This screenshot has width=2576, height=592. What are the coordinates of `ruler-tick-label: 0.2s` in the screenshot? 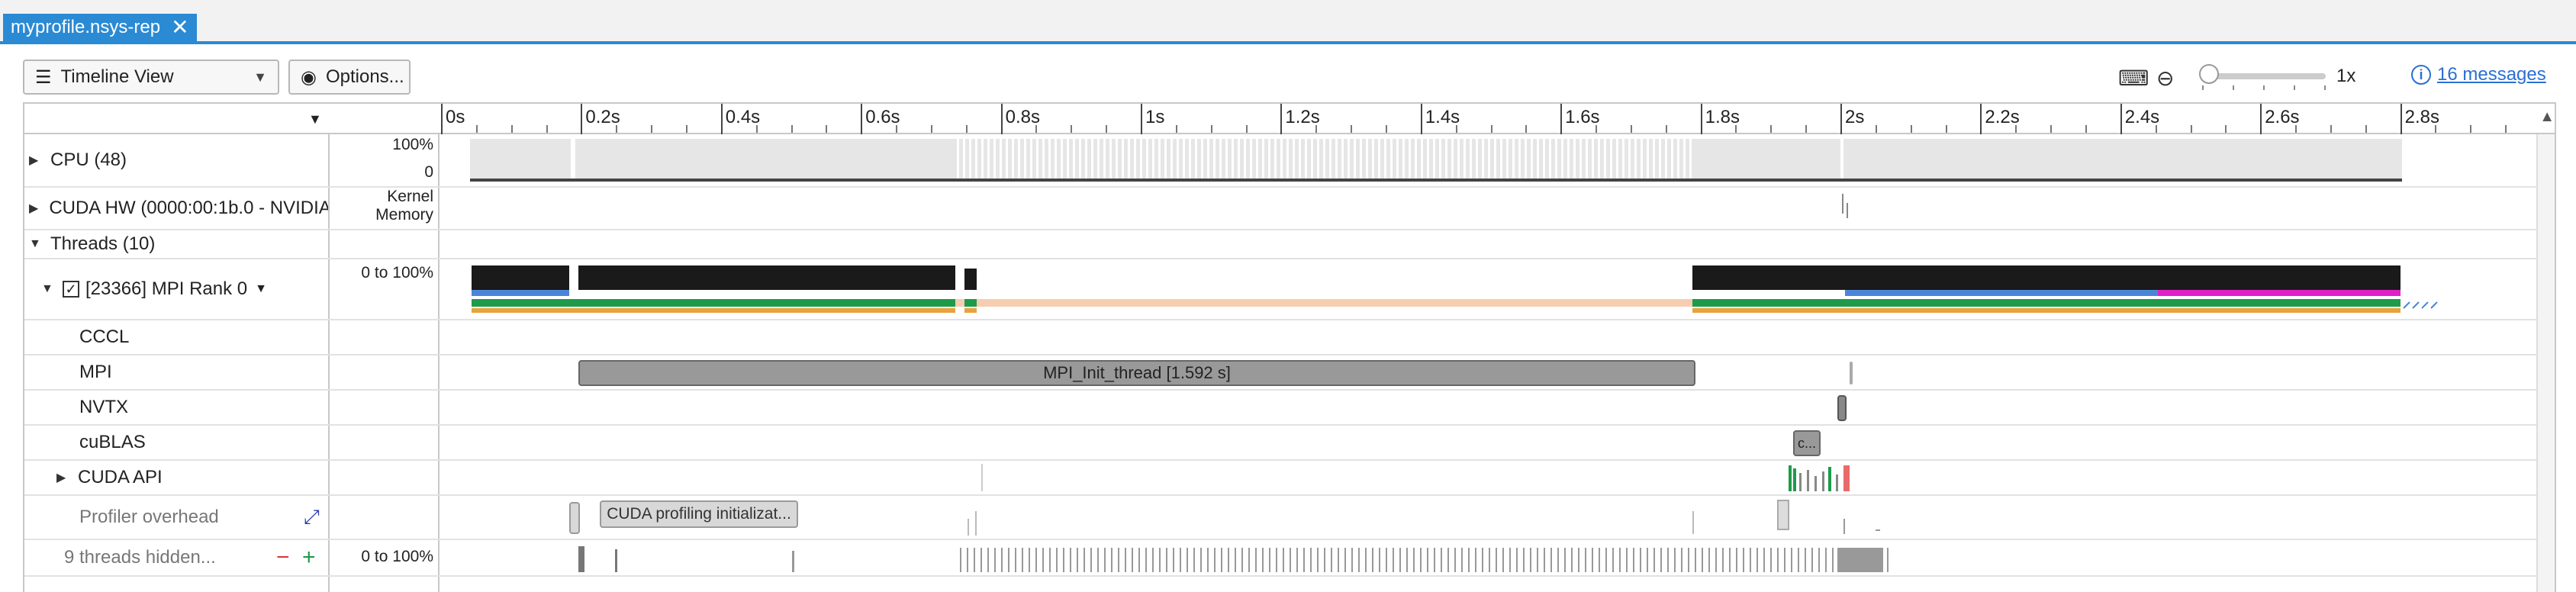 It's located at (602, 117).